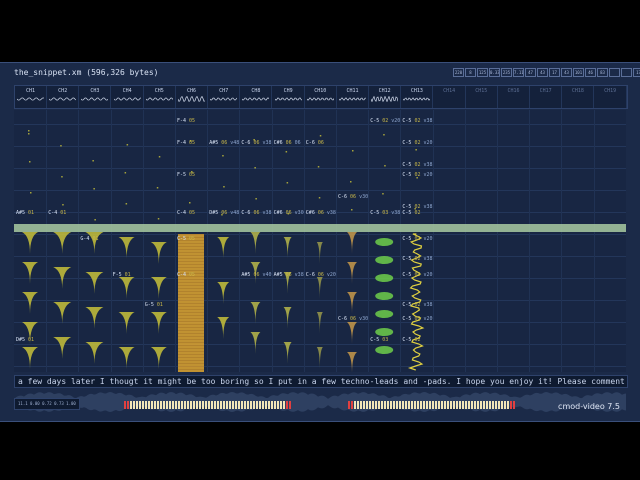  Describe the element at coordinates (626, 72) in the screenshot. I see `status-badge` at that location.